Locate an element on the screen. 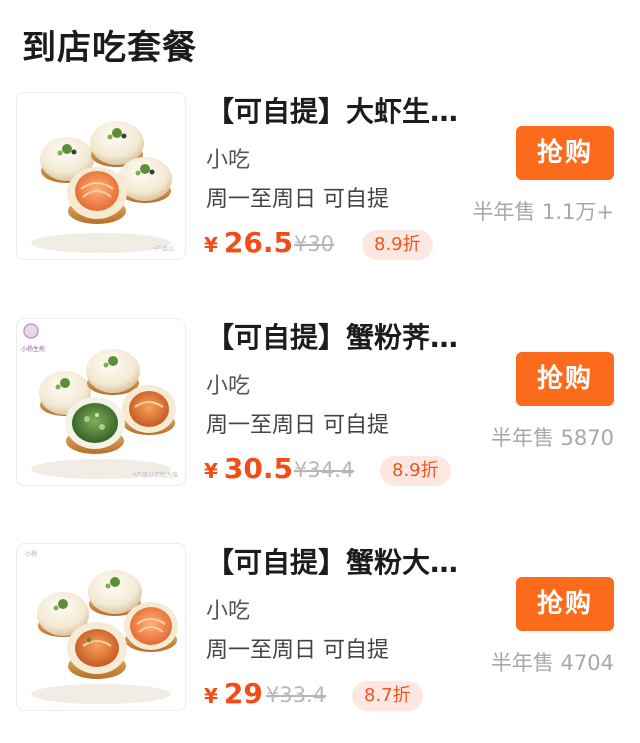  shengjian-bun-shrimp-icon: *产品以 is located at coordinates (101, 176).